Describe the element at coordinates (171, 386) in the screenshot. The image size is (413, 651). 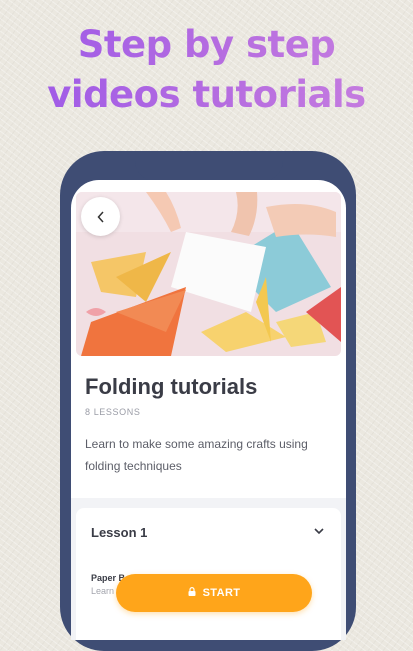
I see `course-title: Folding tutorials` at that location.